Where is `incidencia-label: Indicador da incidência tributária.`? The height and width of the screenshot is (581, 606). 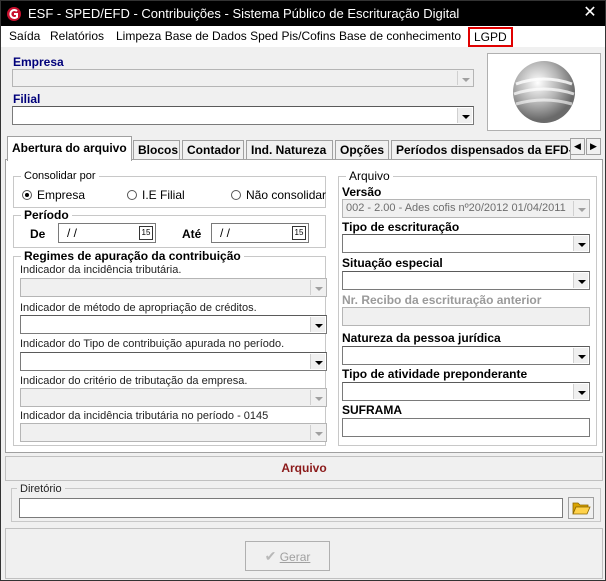
incidencia-label: Indicador da incidência tributária. is located at coordinates (101, 270).